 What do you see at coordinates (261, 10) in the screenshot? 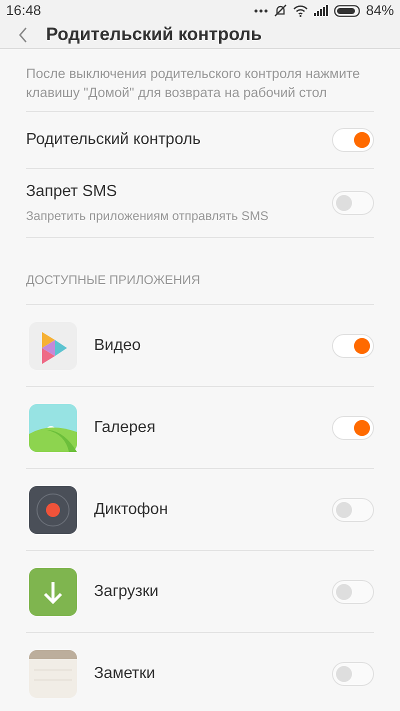
I see `more-icon` at bounding box center [261, 10].